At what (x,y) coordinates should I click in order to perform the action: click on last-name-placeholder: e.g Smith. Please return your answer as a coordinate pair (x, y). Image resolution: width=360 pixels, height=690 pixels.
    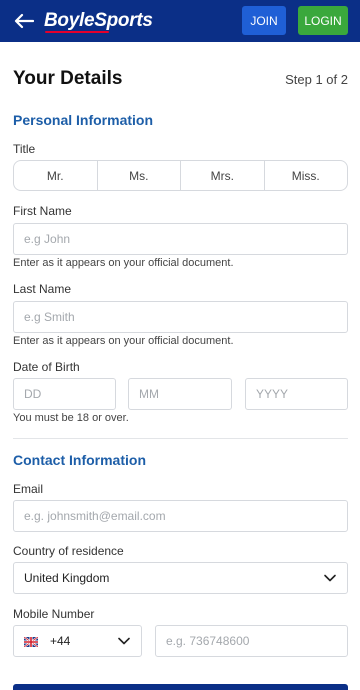
    Looking at the image, I should click on (49, 317).